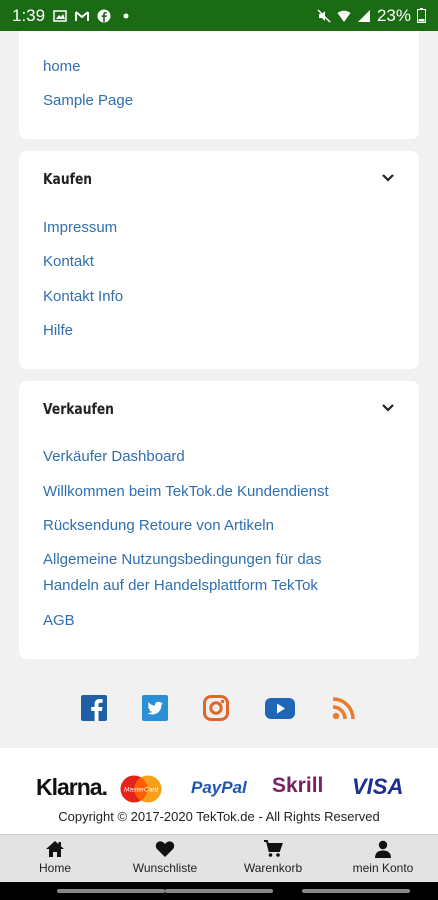 The width and height of the screenshot is (438, 900). What do you see at coordinates (219, 15) in the screenshot?
I see `status-bar: 1:39 23%` at bounding box center [219, 15].